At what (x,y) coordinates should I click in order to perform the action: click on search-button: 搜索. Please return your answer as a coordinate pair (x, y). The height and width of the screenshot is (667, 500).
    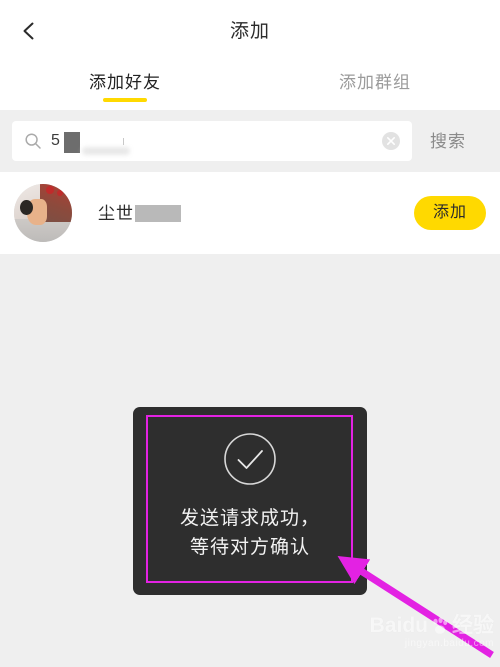
    Looking at the image, I should click on (448, 141).